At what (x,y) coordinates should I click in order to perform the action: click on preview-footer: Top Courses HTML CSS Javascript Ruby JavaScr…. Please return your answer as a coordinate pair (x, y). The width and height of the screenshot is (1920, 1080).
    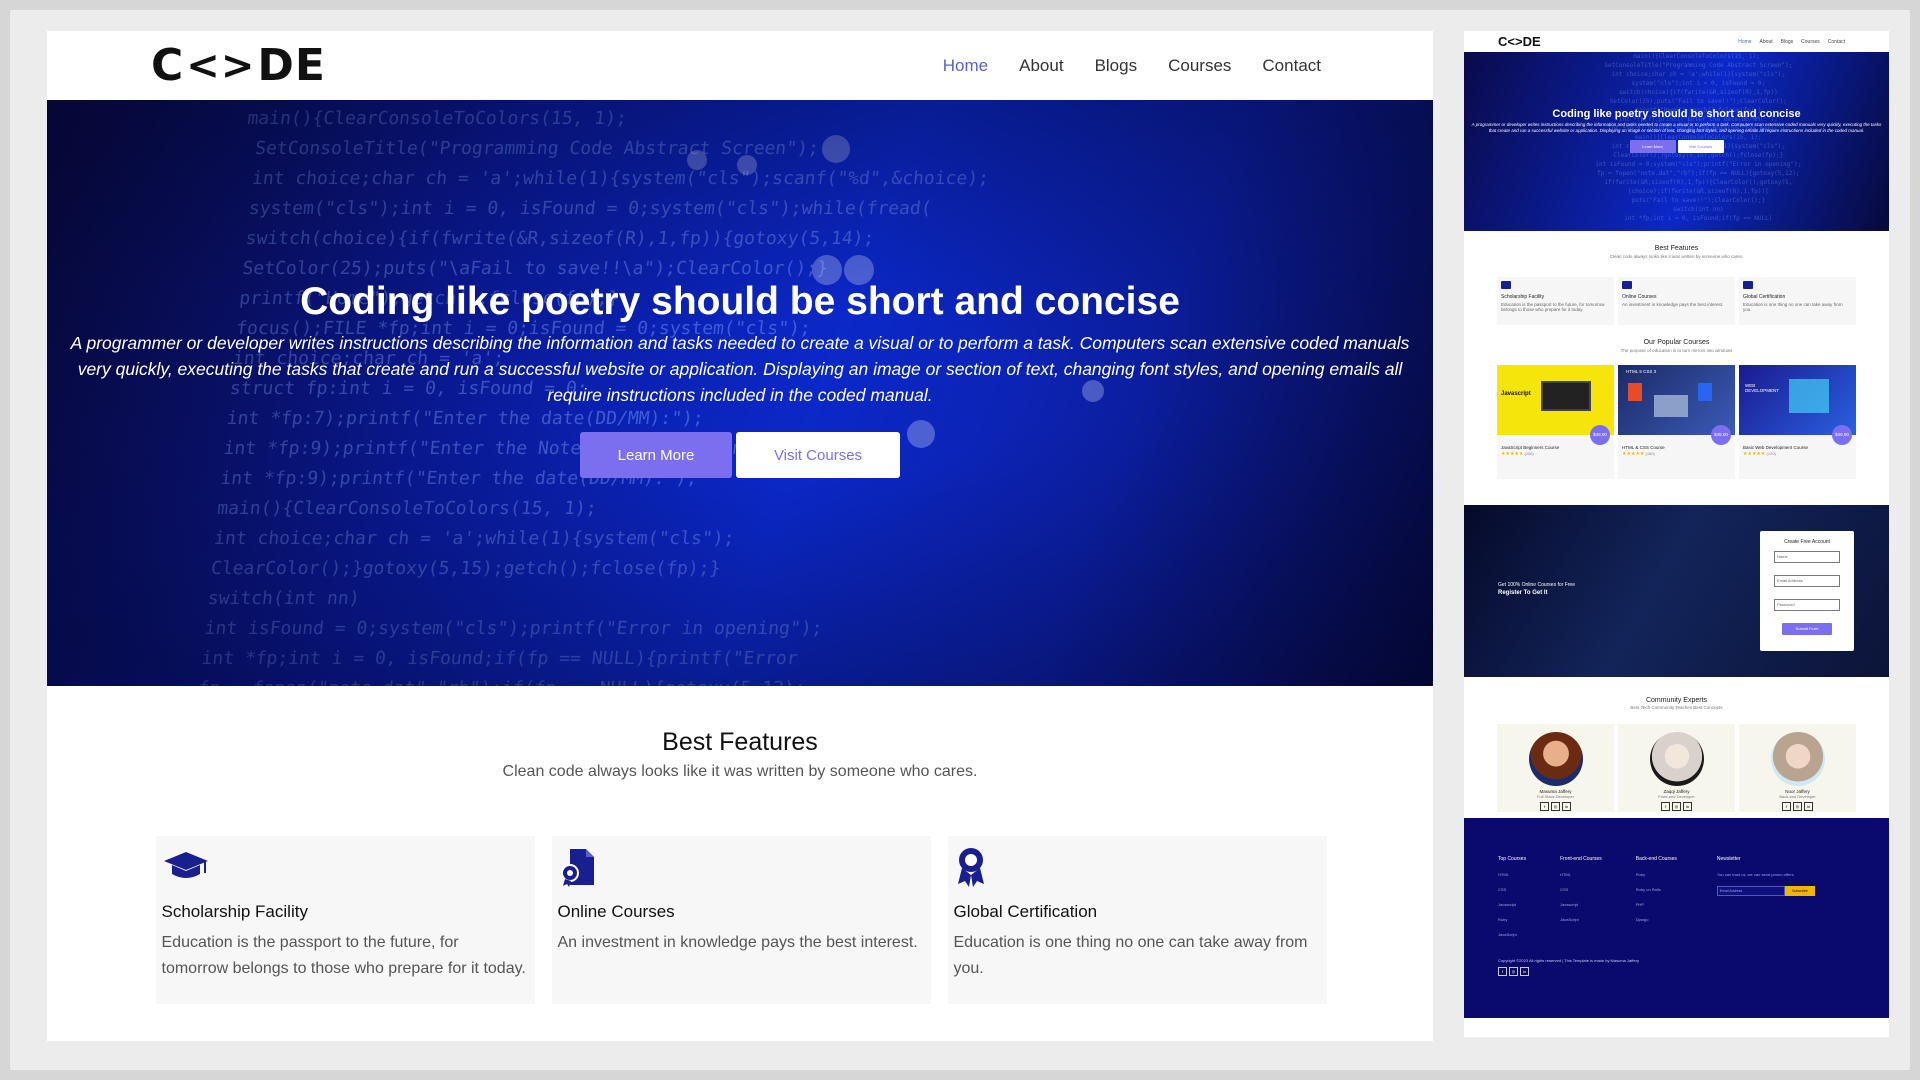
    Looking at the image, I should click on (1676, 918).